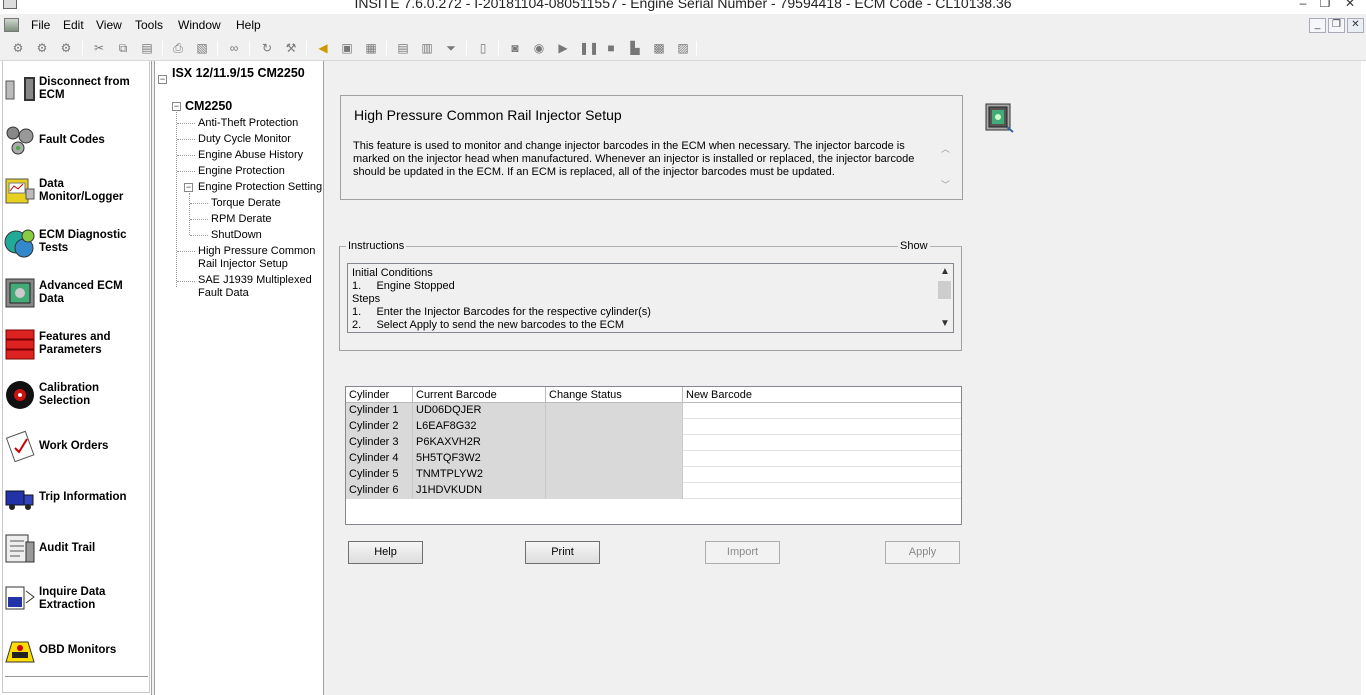  I want to click on nav-label: Audit Trail, so click(67, 548).